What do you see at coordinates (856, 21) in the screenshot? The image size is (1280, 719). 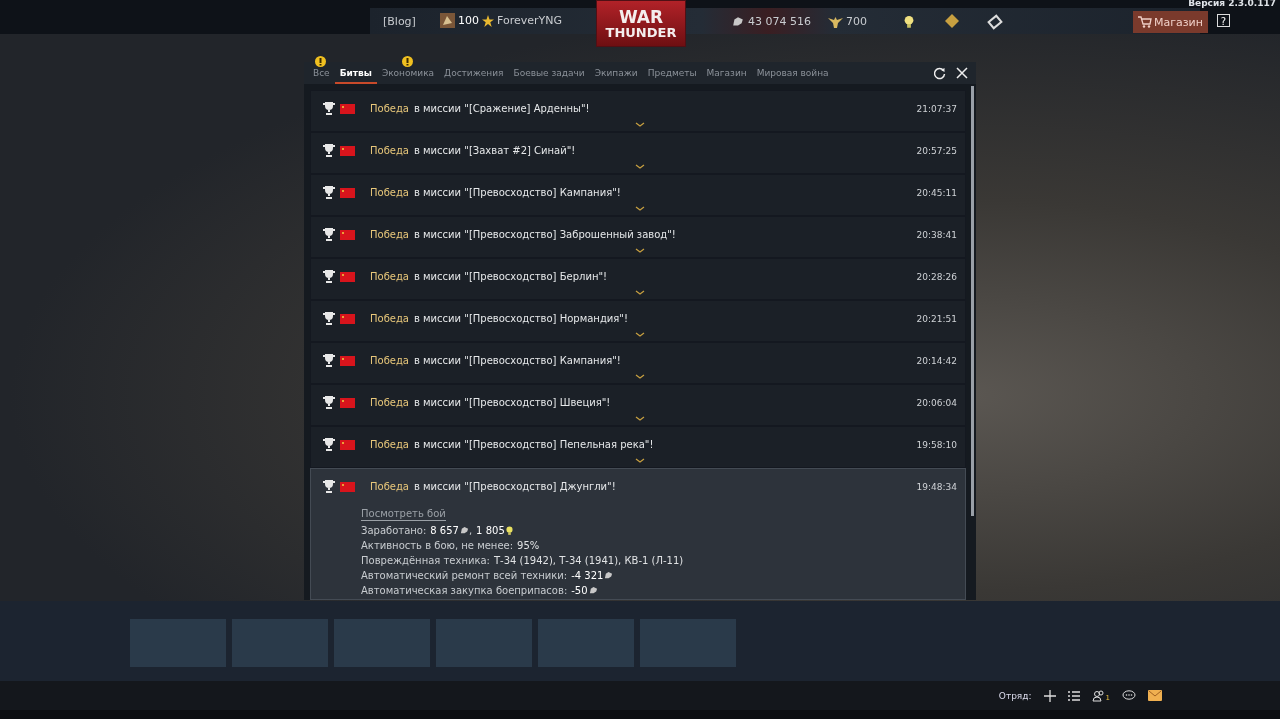 I see `golden-eagles-balance: 700` at bounding box center [856, 21].